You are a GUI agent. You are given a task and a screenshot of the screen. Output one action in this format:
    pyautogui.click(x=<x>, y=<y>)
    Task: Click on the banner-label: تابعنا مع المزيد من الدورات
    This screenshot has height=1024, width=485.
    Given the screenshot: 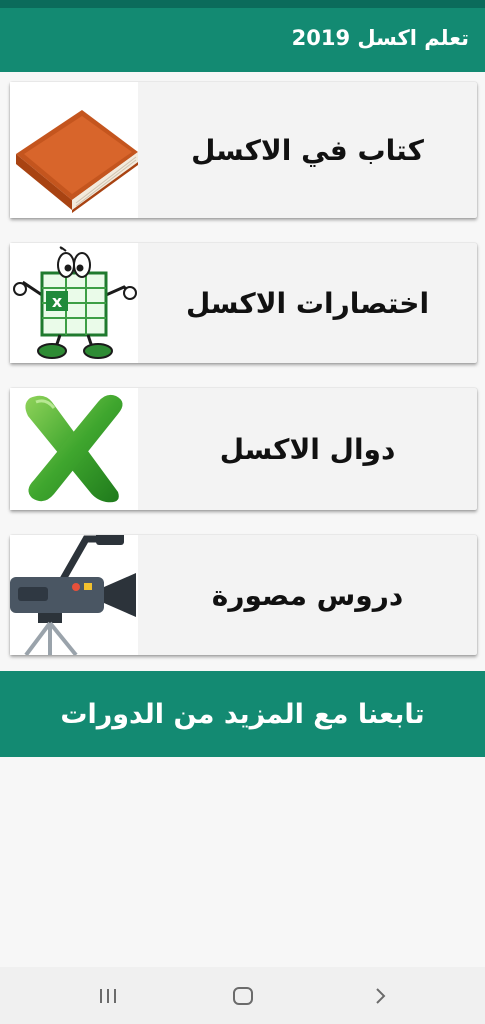 What is the action you would take?
    pyautogui.click(x=242, y=714)
    